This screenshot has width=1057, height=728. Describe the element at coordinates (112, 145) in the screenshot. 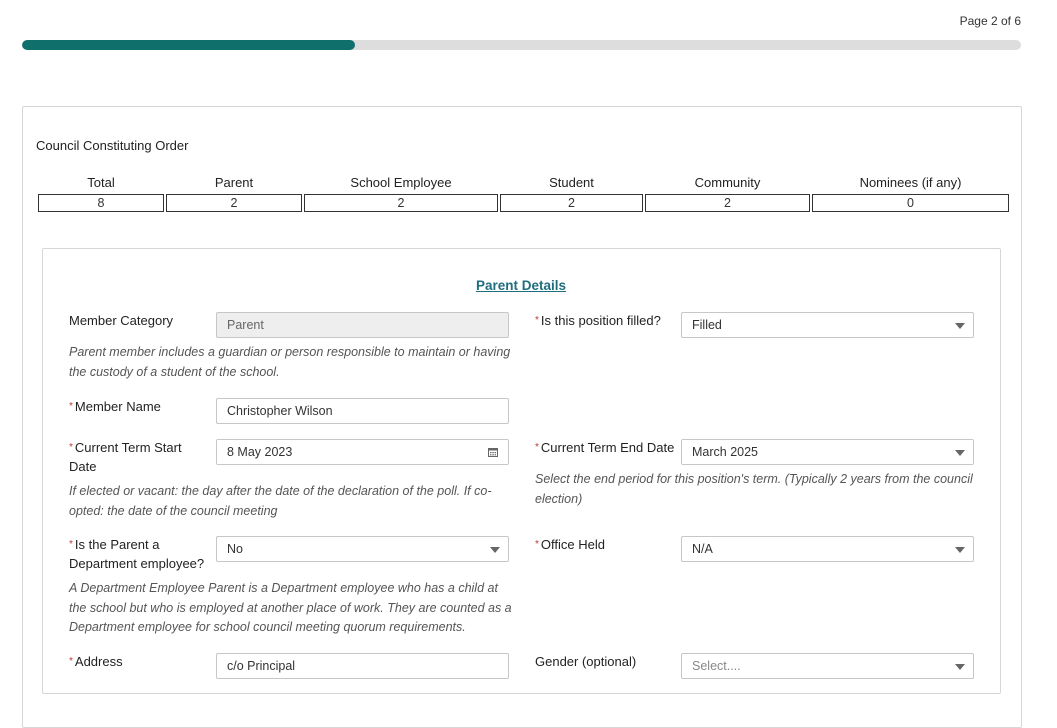

I see `section-title: Council Constituting Order` at that location.